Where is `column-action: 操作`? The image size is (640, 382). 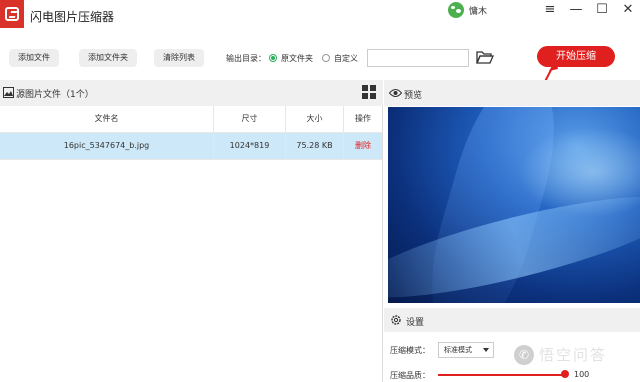
column-action: 操作 is located at coordinates (363, 118).